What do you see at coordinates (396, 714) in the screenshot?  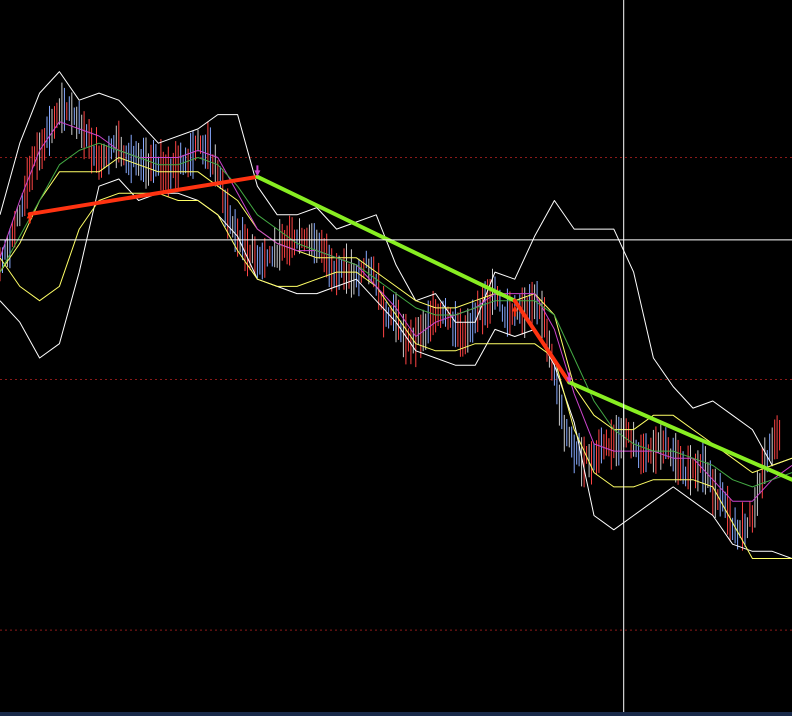 I see `bottom-axis-strip` at bounding box center [396, 714].